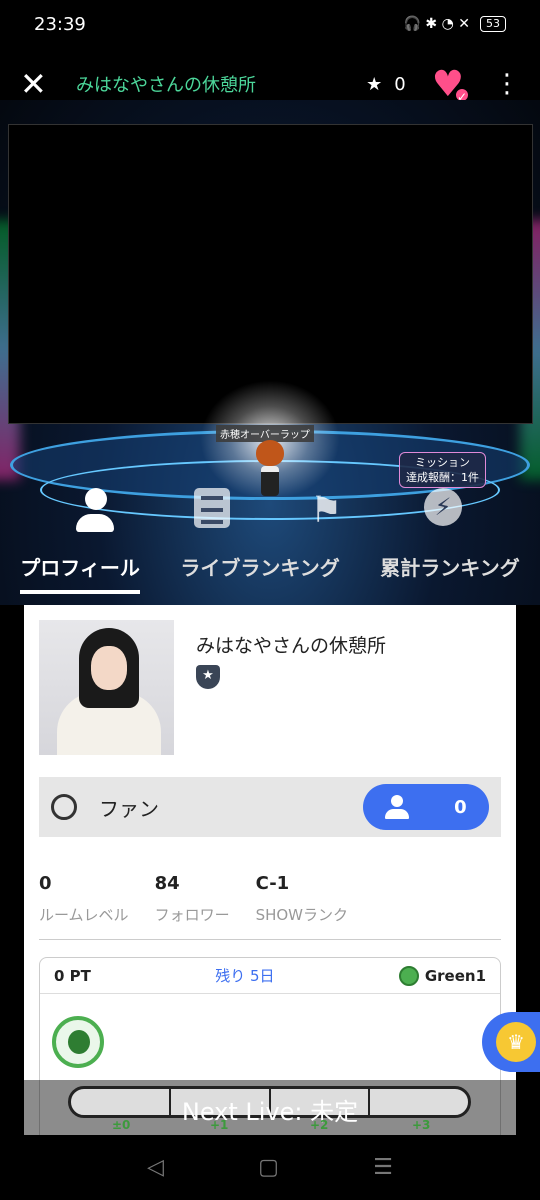 The width and height of the screenshot is (540, 1200). What do you see at coordinates (516, 1042) in the screenshot?
I see `crown-icon: ♛` at bounding box center [516, 1042].